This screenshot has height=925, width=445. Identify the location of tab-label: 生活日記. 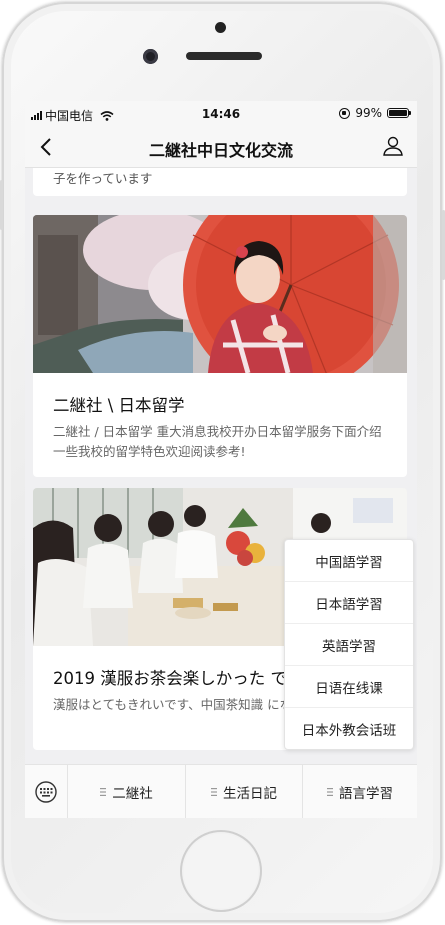
(250, 794).